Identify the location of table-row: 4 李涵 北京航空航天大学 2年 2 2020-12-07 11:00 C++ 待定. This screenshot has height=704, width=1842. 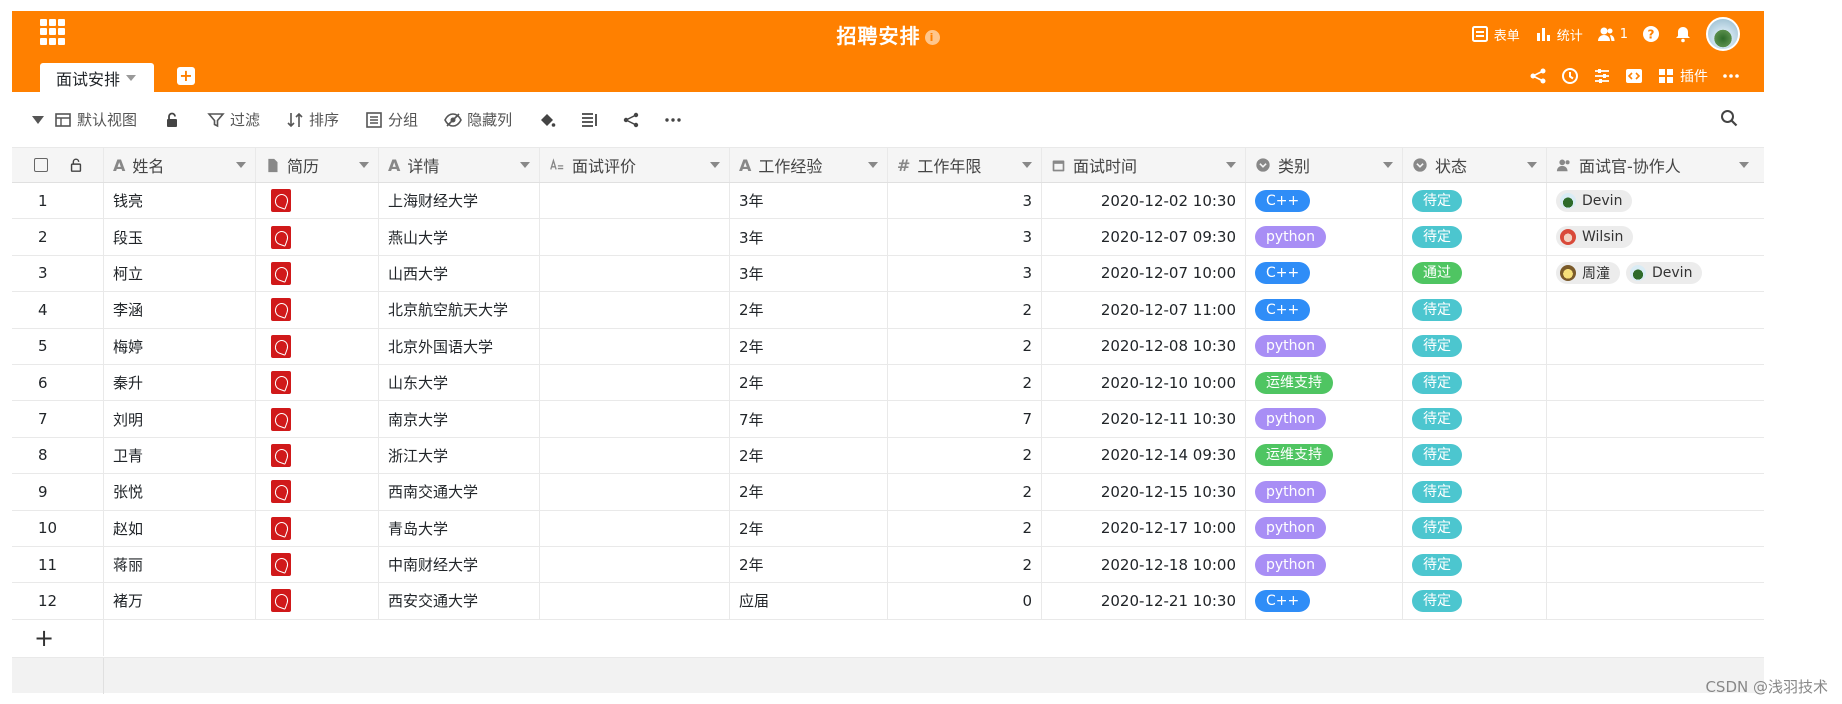
(888, 310).